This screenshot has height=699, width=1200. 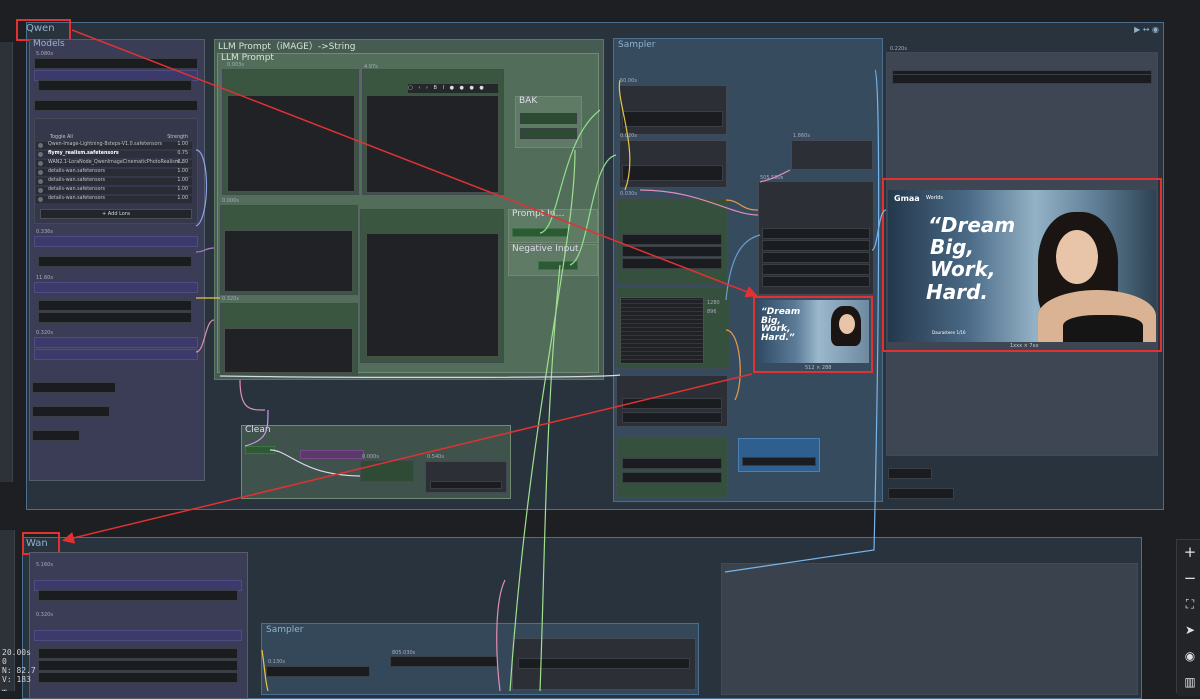 What do you see at coordinates (501, 635) in the screenshot?
I see `wire-pink-wan` at bounding box center [501, 635].